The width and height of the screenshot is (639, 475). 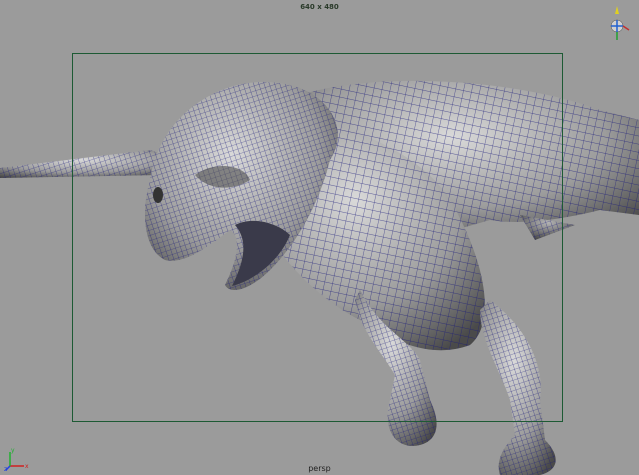 What do you see at coordinates (617, 24) in the screenshot?
I see `view-cube-icon` at bounding box center [617, 24].